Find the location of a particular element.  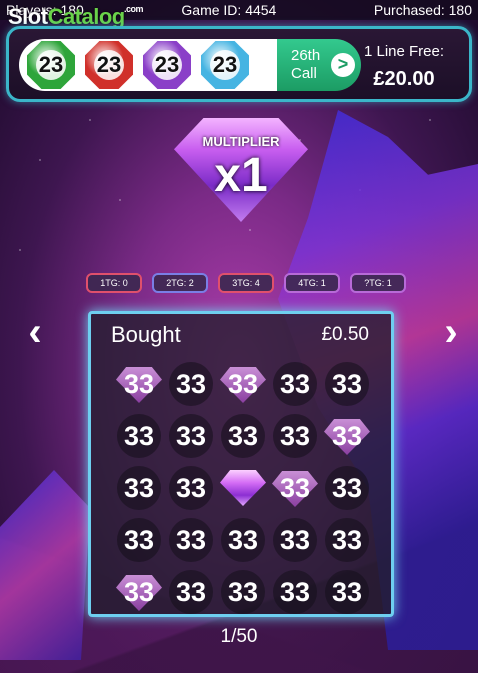

line-free-label: 1 Line Free: is located at coordinates (404, 51).